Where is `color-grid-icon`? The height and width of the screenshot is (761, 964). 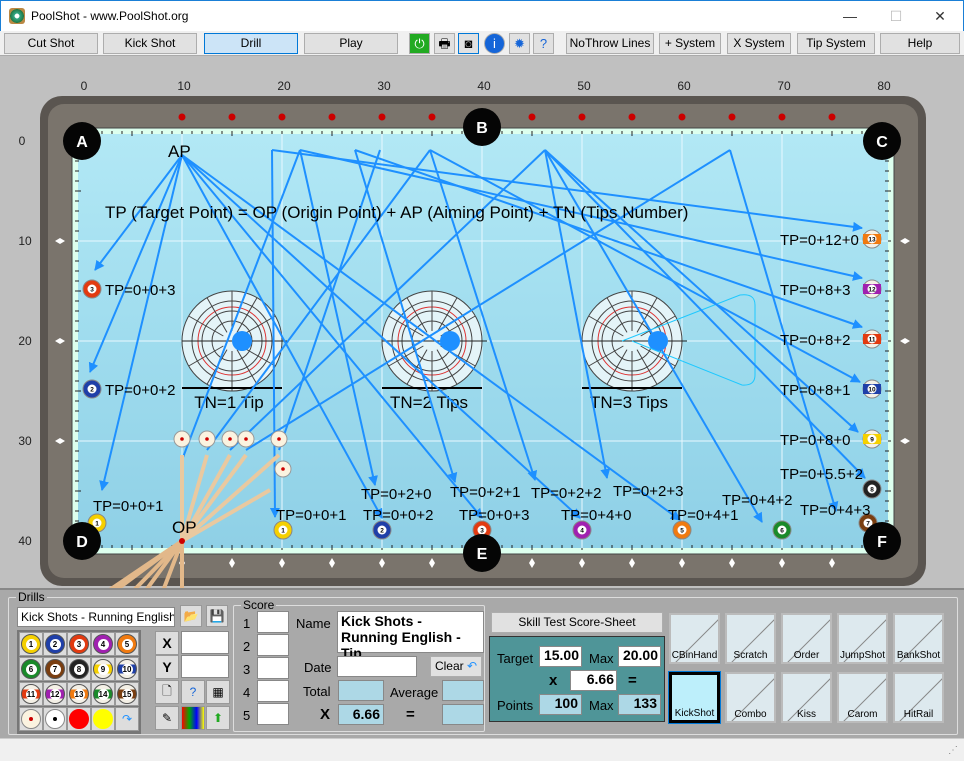 color-grid-icon is located at coordinates (193, 718).